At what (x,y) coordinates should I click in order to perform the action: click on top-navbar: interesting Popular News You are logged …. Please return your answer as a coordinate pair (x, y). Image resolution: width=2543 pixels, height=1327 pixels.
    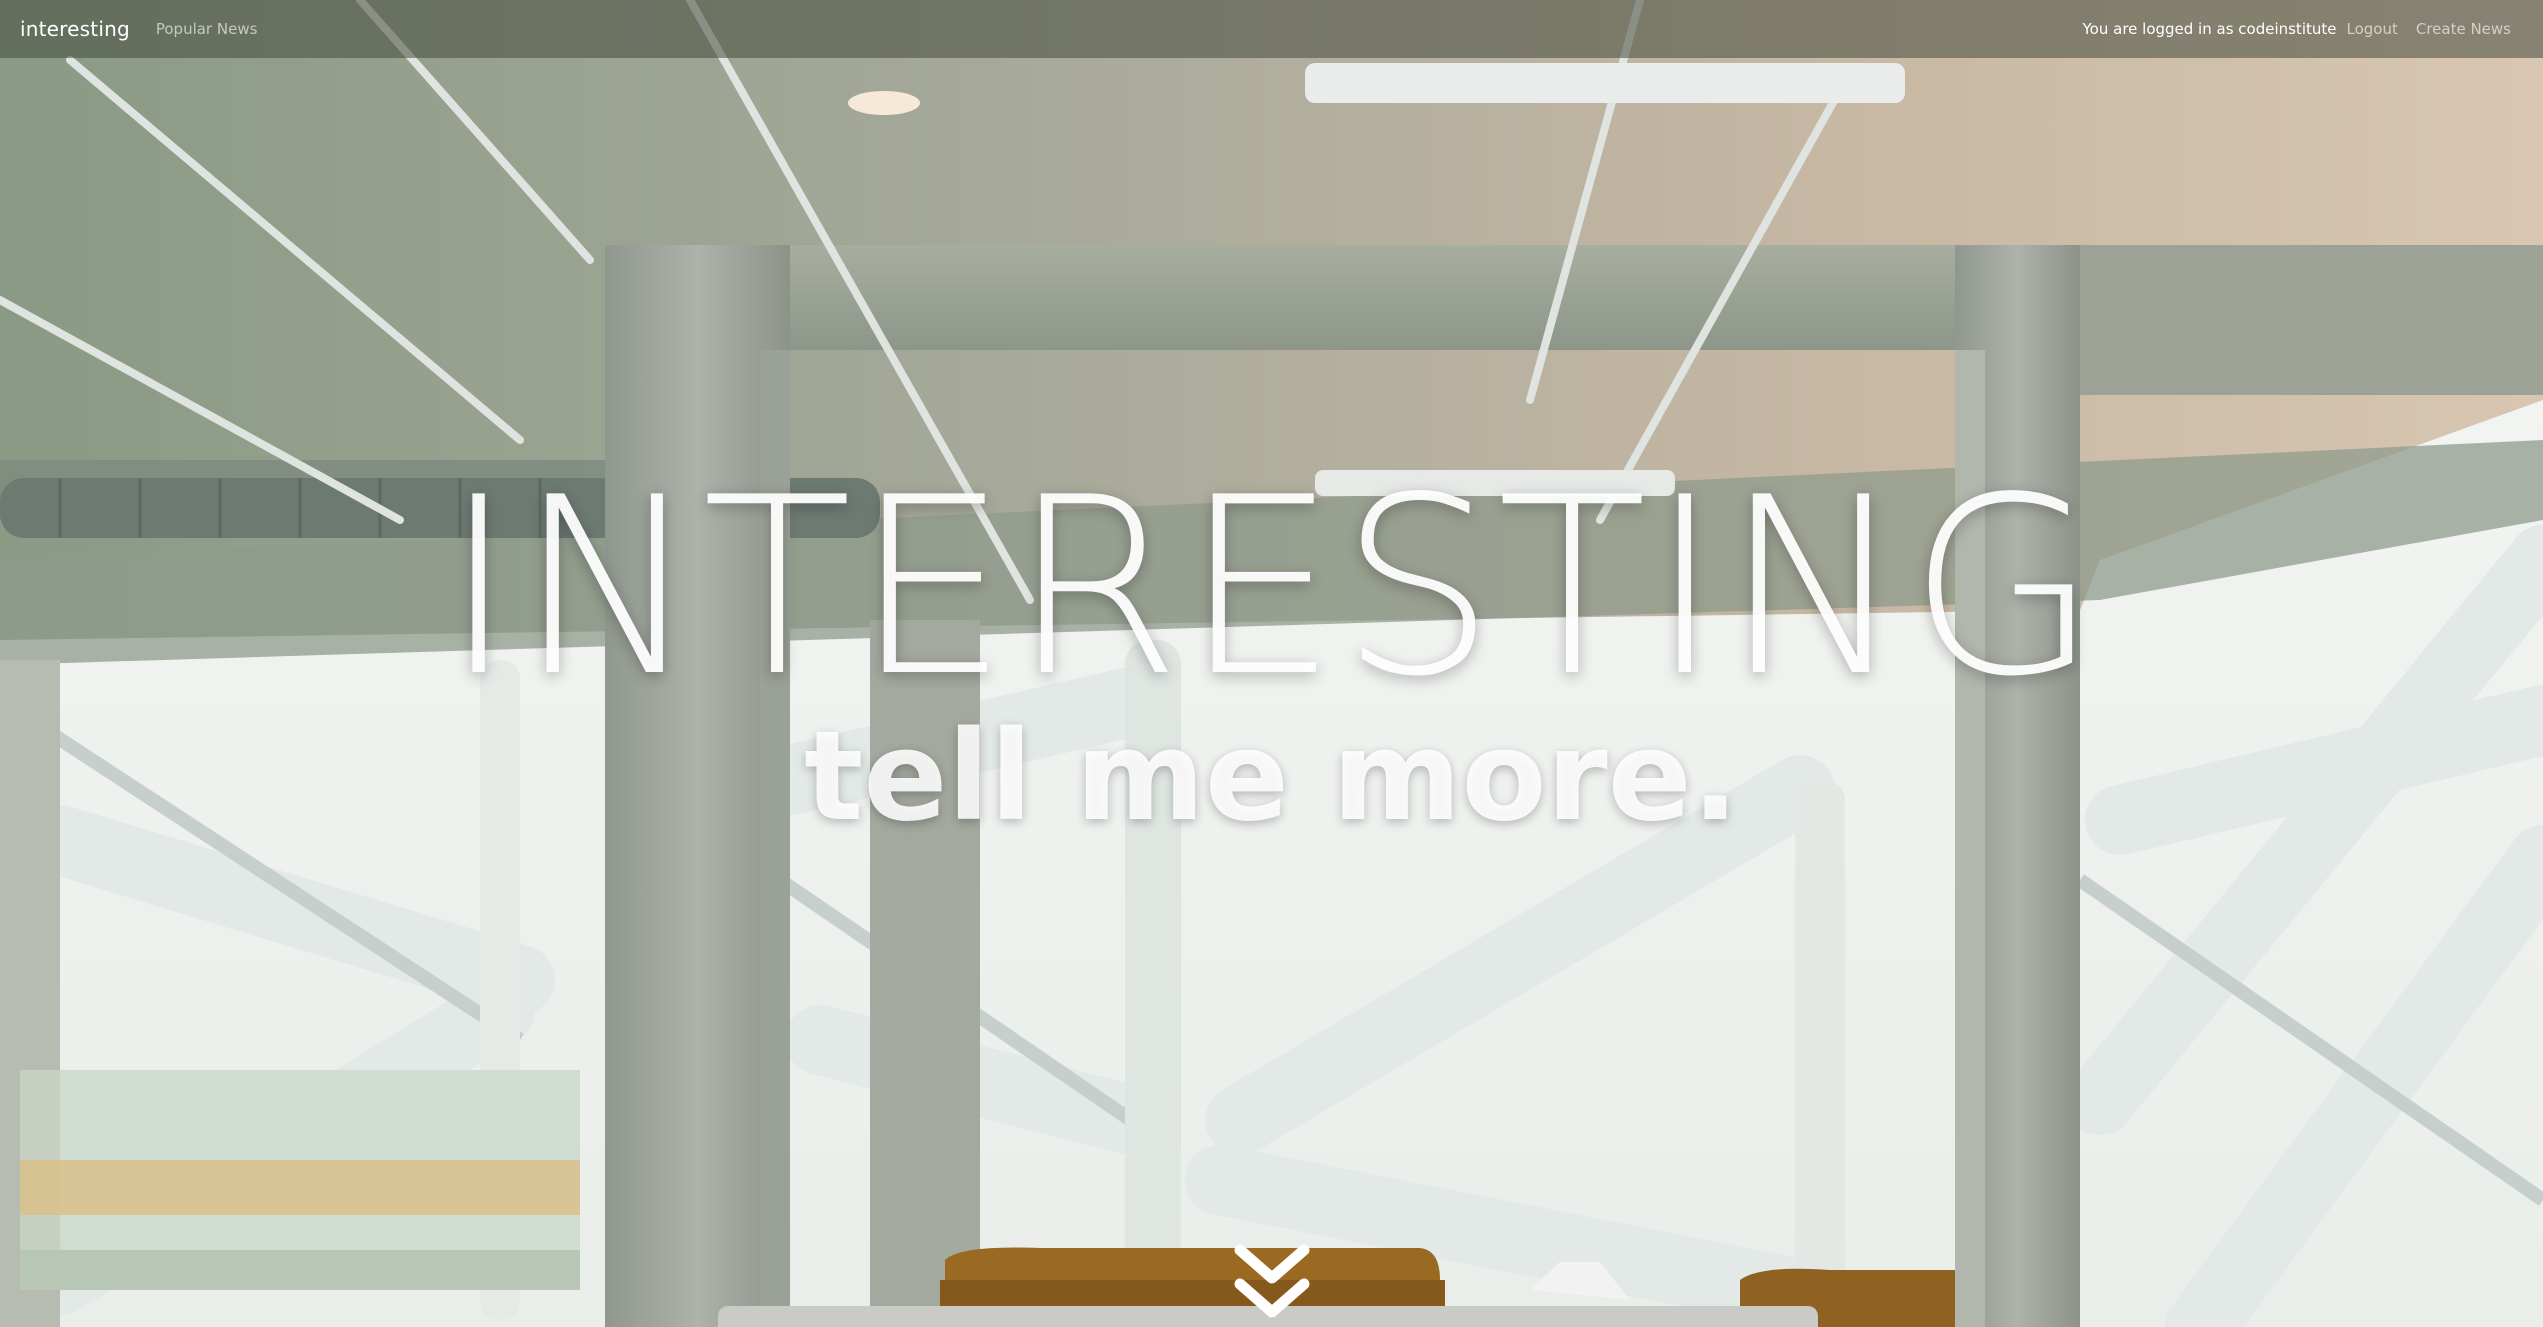
    Looking at the image, I should click on (1271, 29).